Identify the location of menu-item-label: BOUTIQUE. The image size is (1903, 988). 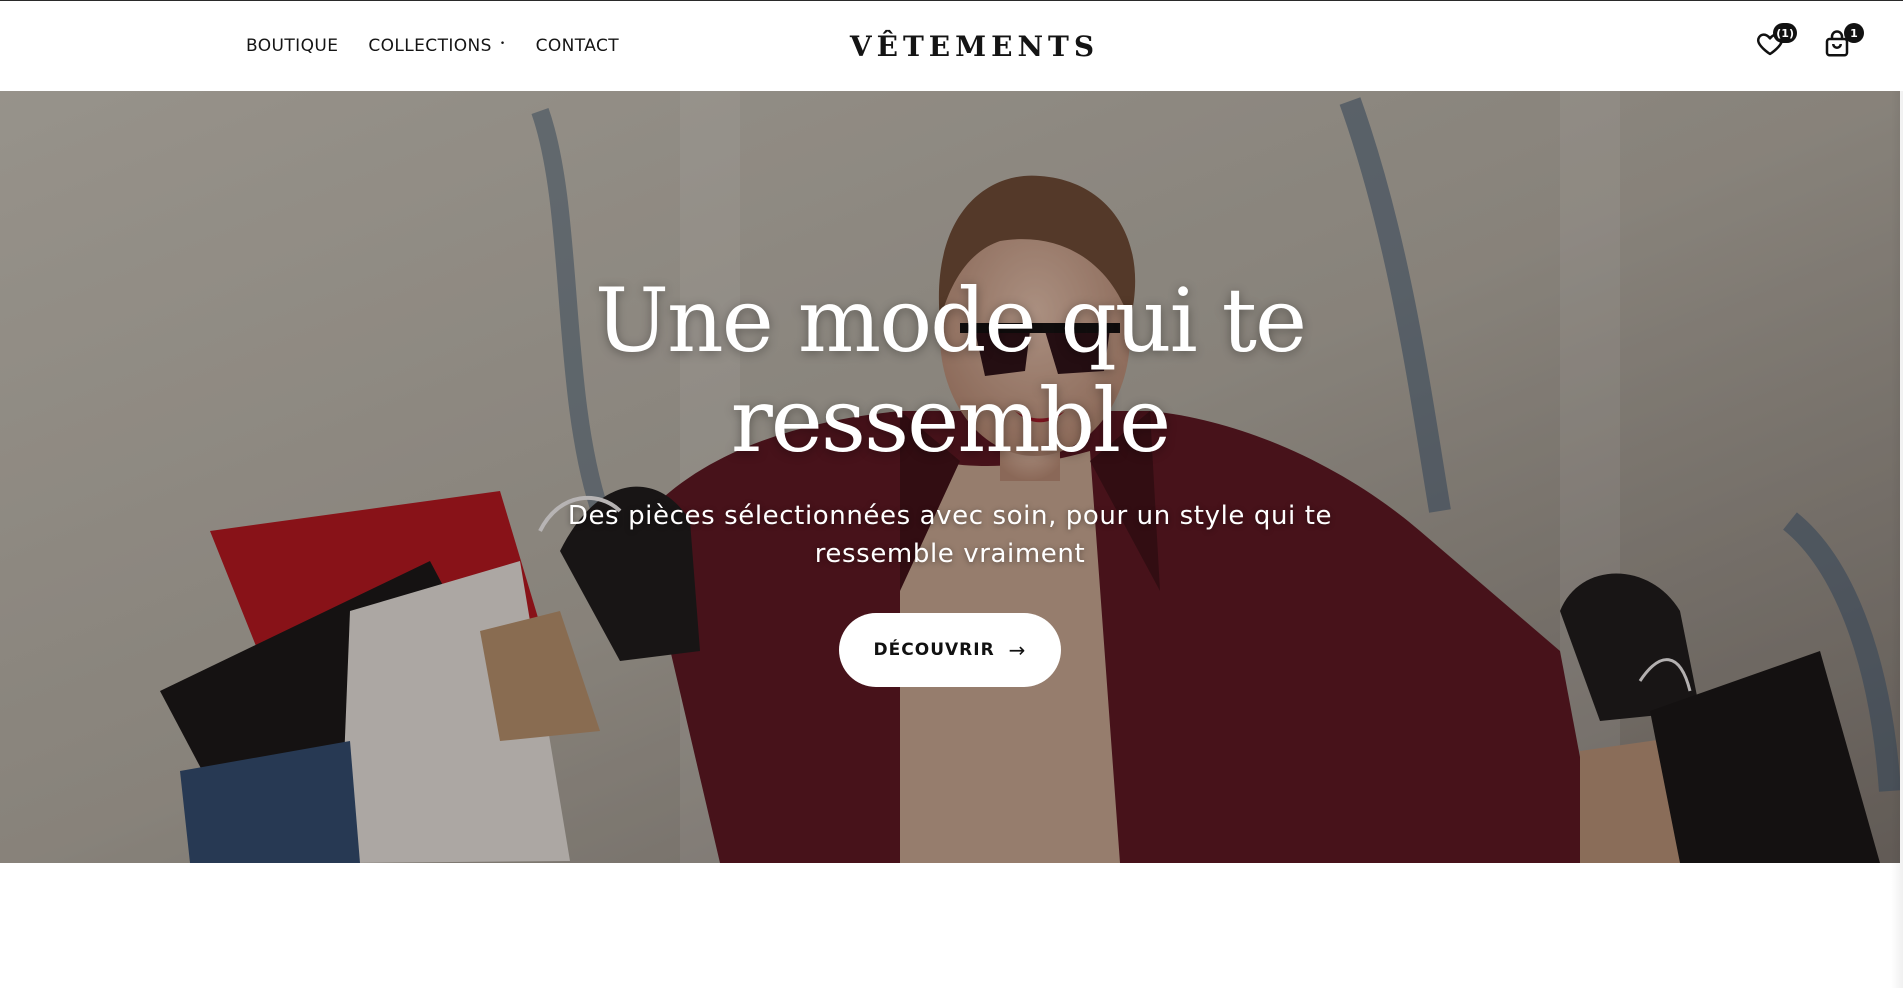
(292, 46).